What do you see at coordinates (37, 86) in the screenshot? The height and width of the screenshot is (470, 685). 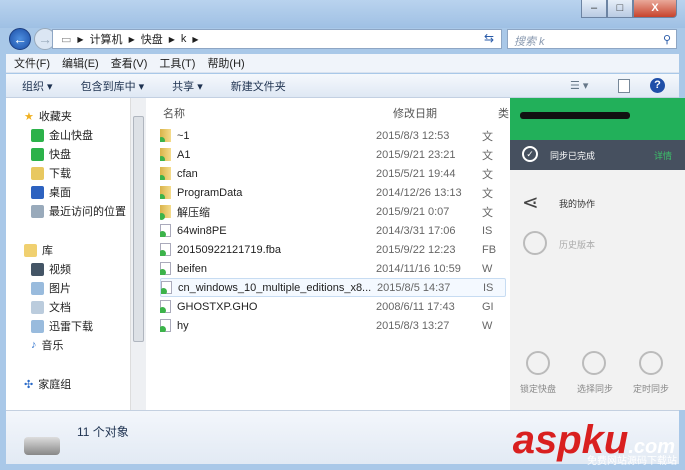 I see `organize-button: 组织 ▾` at bounding box center [37, 86].